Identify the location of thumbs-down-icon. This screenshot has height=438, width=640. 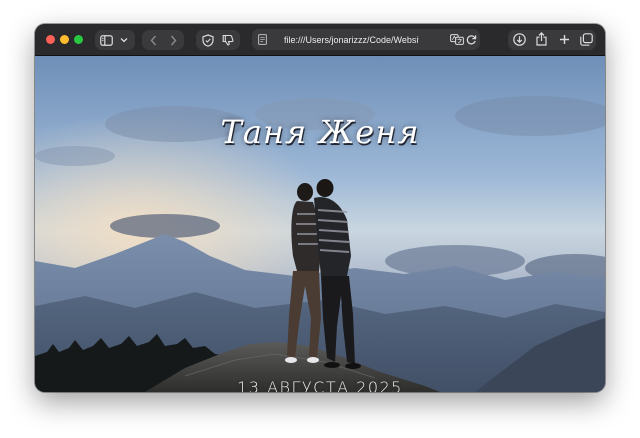
(228, 40).